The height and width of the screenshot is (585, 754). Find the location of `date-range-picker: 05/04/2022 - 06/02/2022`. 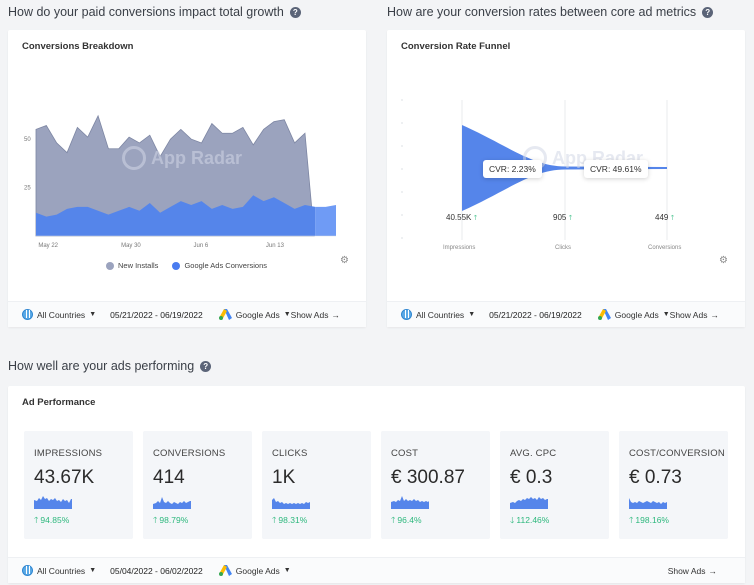

date-range-picker: 05/04/2022 - 06/02/2022 is located at coordinates (156, 571).